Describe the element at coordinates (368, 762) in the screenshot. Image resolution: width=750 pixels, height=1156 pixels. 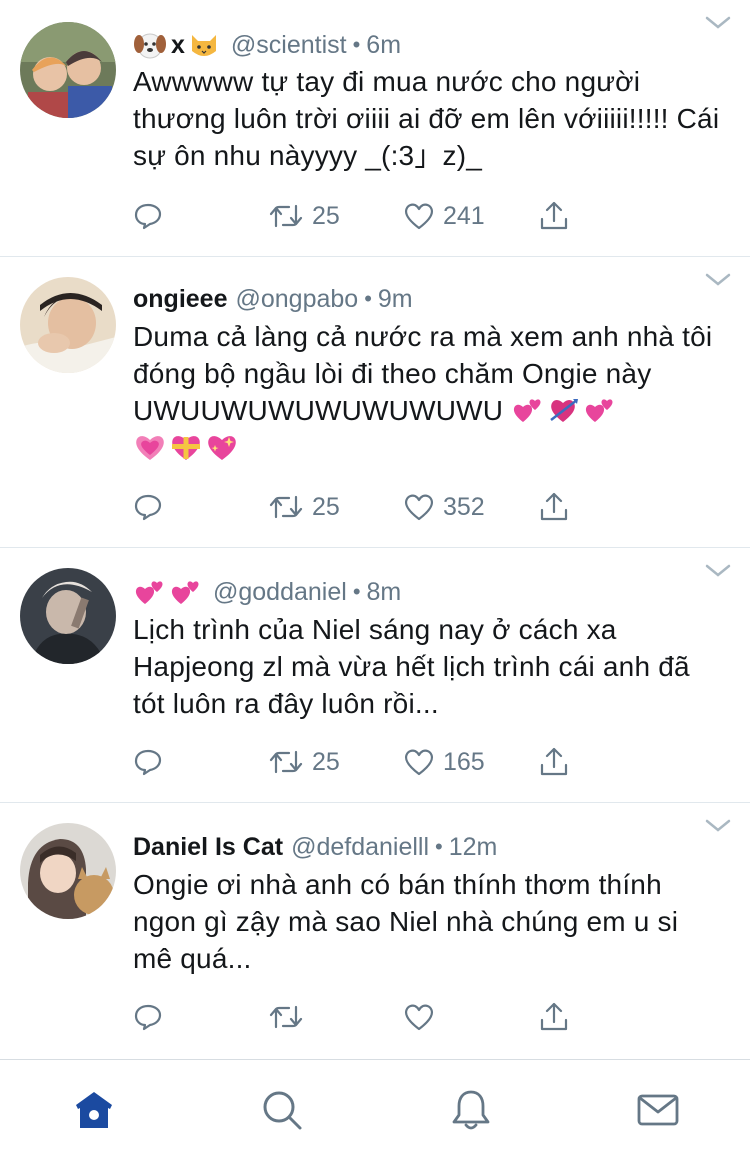
I see `tweet-actions: 25 165` at that location.